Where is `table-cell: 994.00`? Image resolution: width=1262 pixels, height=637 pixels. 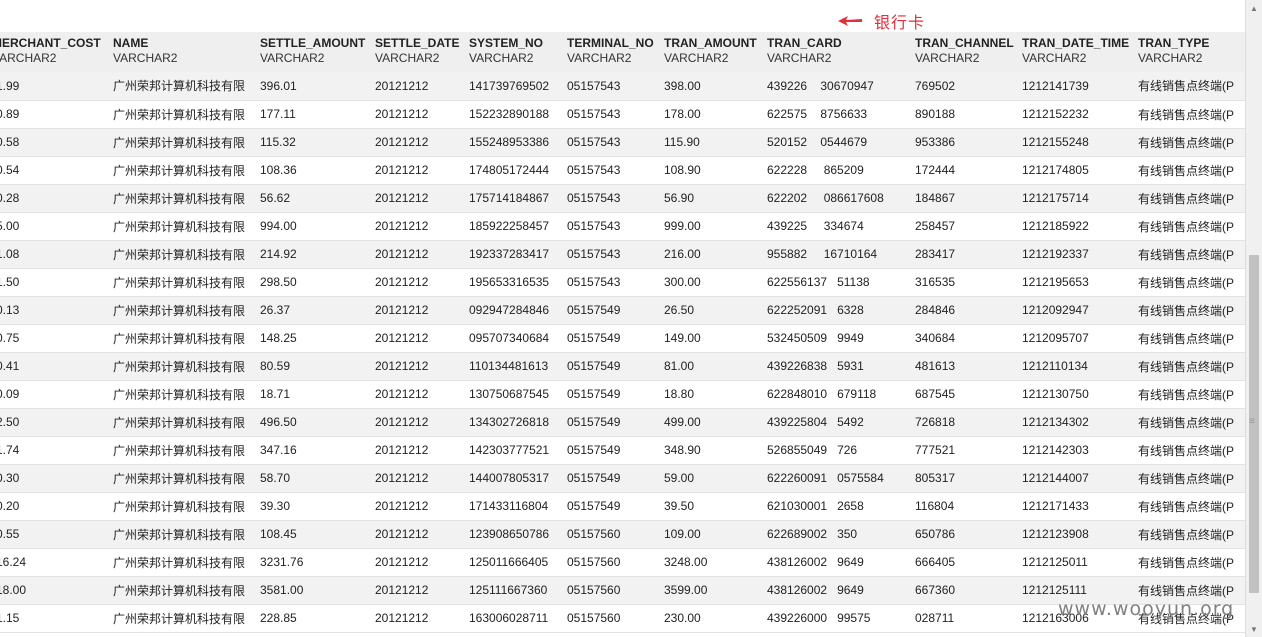 table-cell: 994.00 is located at coordinates (311, 226).